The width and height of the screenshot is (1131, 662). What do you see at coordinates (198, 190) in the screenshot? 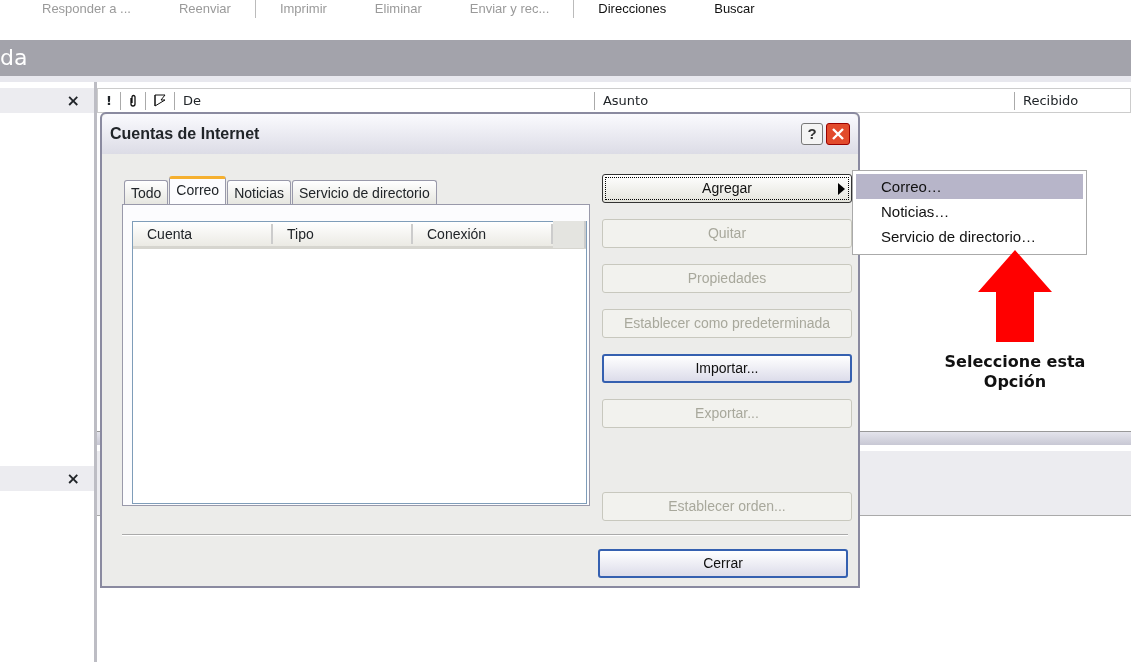
I see `tab: Correo` at bounding box center [198, 190].